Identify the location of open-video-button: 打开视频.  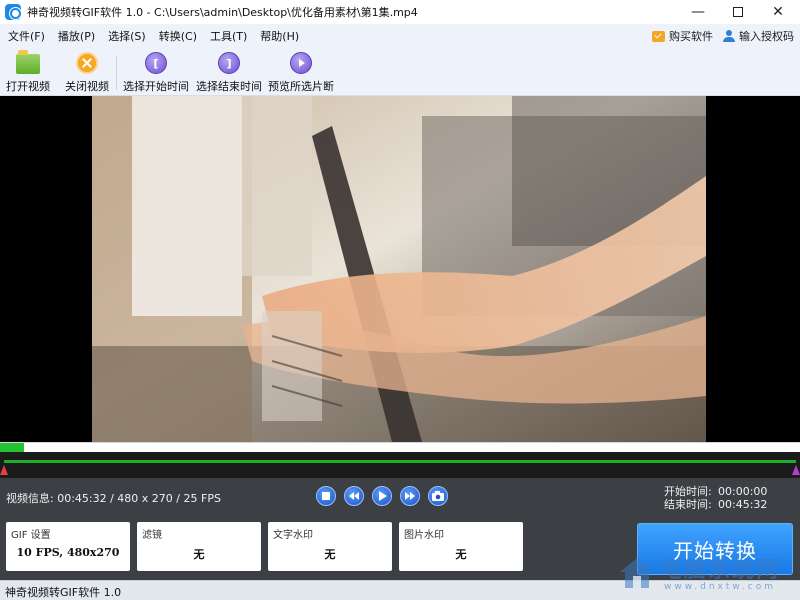
(28, 72).